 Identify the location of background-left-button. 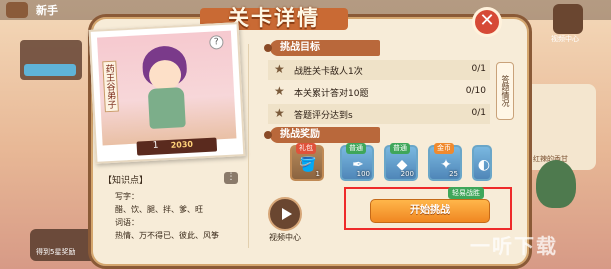
(50, 70).